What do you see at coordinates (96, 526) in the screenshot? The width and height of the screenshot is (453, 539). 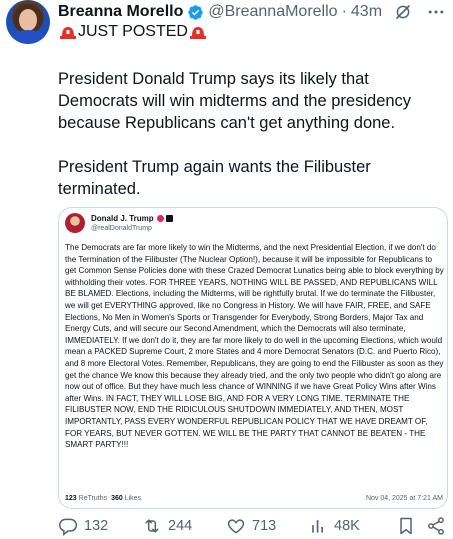 I see `reply-count: 132` at bounding box center [96, 526].